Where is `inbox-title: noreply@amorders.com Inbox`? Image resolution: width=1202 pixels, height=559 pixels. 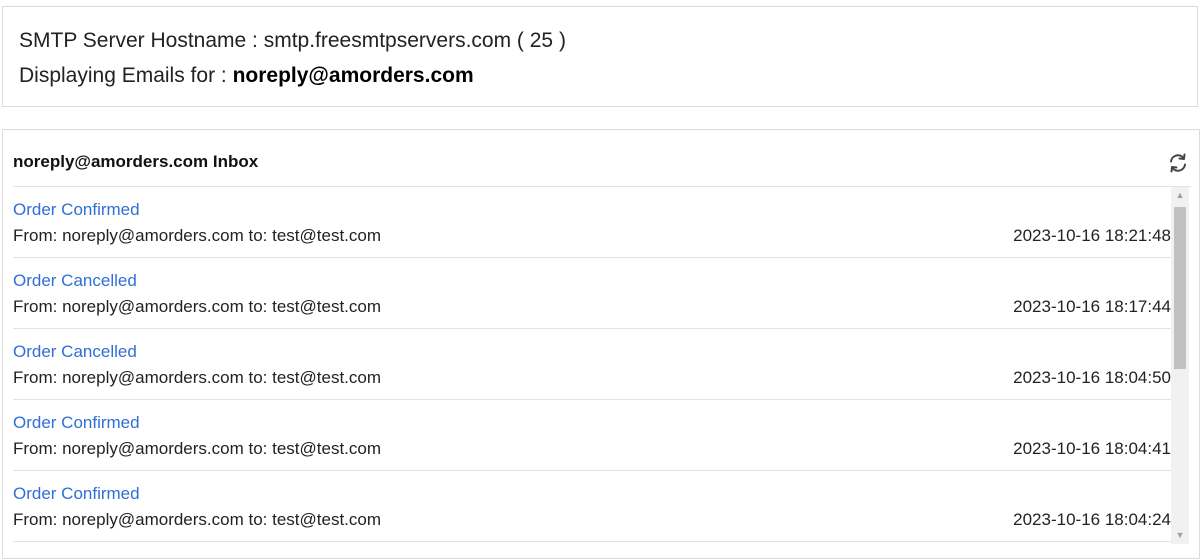 inbox-title: noreply@amorders.com Inbox is located at coordinates (136, 161).